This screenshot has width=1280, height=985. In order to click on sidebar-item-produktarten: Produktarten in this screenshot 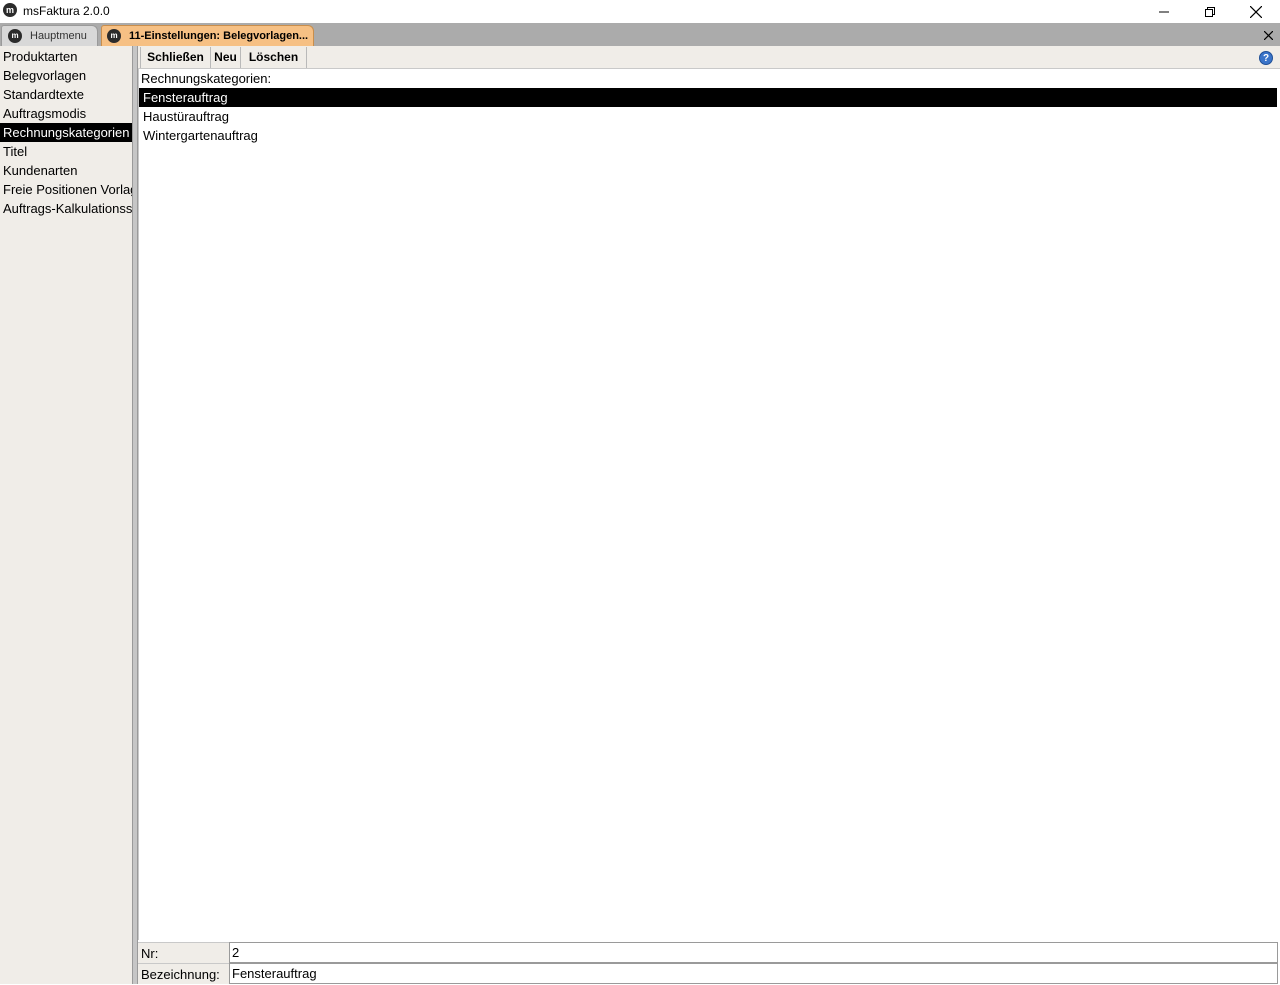, I will do `click(66, 56)`.